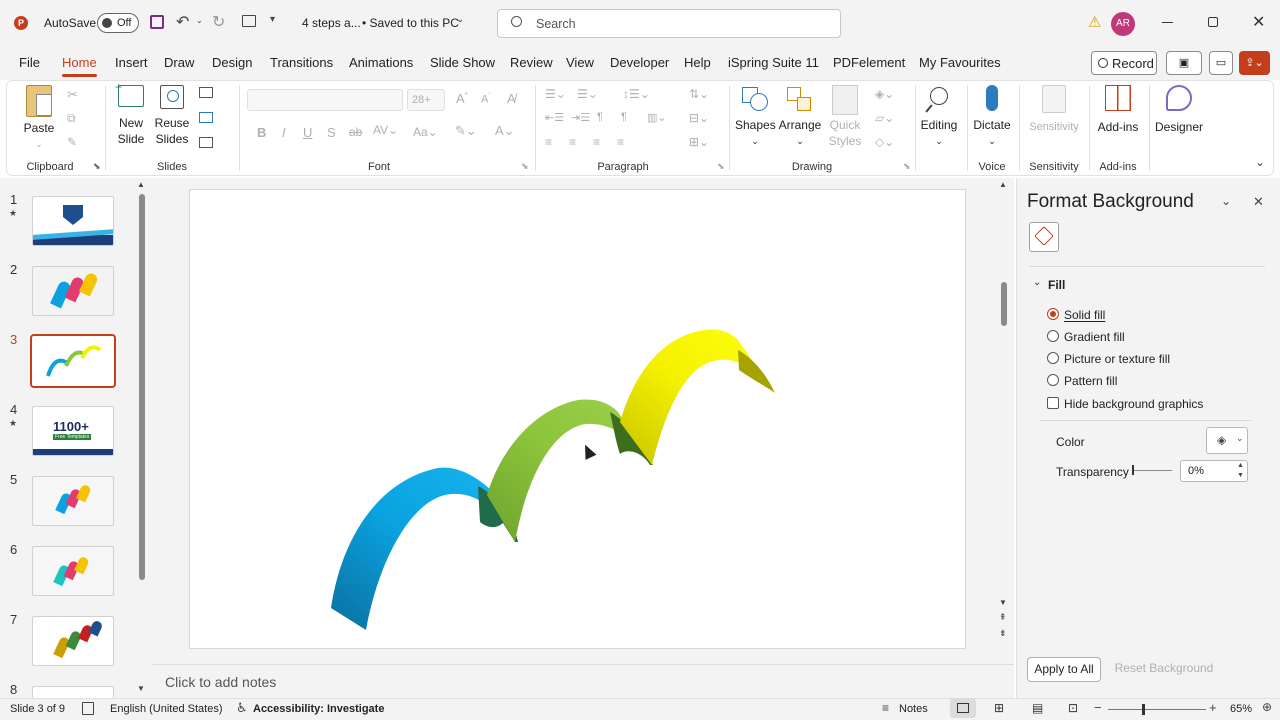 The width and height of the screenshot is (1280, 720). What do you see at coordinates (218, 22) in the screenshot?
I see `redo-icon: ↻` at bounding box center [218, 22].